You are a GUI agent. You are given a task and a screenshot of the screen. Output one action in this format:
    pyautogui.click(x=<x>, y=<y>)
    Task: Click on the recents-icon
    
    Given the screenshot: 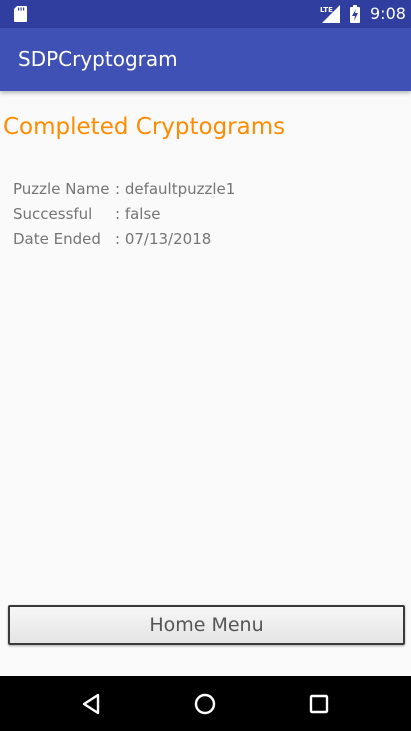 What is the action you would take?
    pyautogui.click(x=319, y=704)
    